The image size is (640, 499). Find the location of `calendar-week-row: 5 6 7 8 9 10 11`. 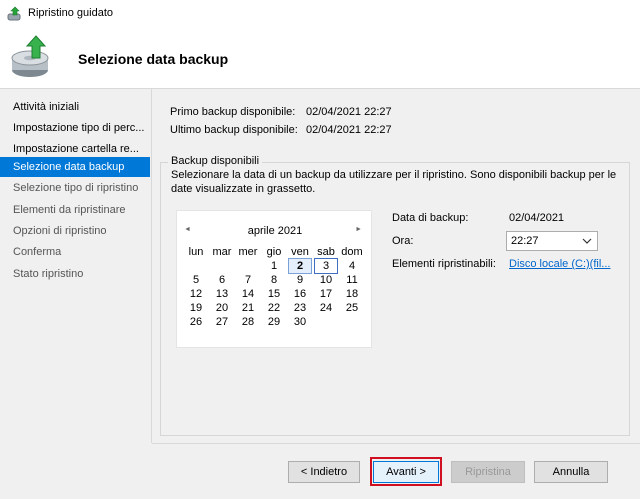

calendar-week-row: 5 6 7 8 9 10 11 is located at coordinates (275, 280).